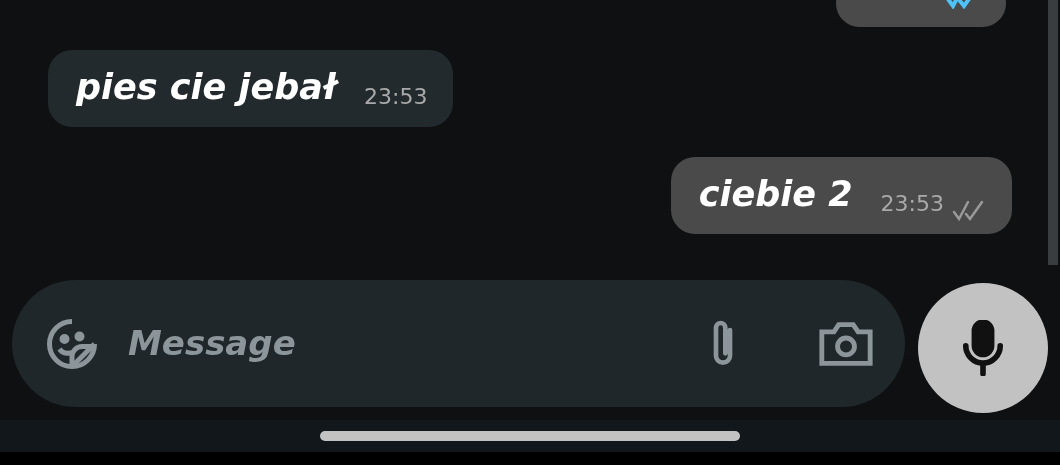 Image resolution: width=1060 pixels, height=465 pixels. Describe the element at coordinates (251, 88) in the screenshot. I see `message-bubble: pies cie jebał 23:53` at that location.